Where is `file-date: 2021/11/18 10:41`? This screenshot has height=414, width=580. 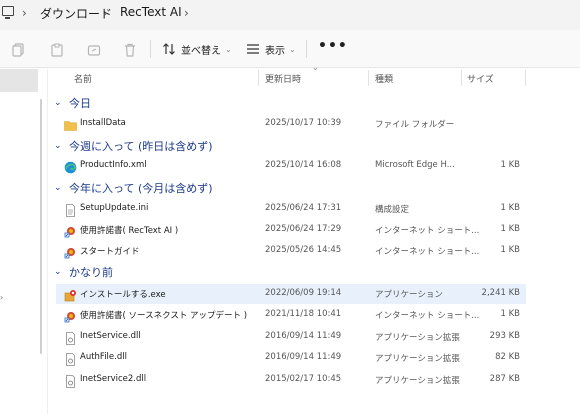
file-date: 2021/11/18 10:41 is located at coordinates (303, 314).